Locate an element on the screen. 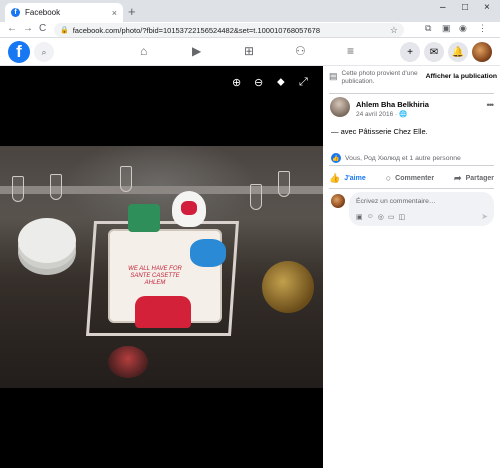  comment-tools: ▣ ☺ ◎ ▭ ◫ is located at coordinates (380, 217).